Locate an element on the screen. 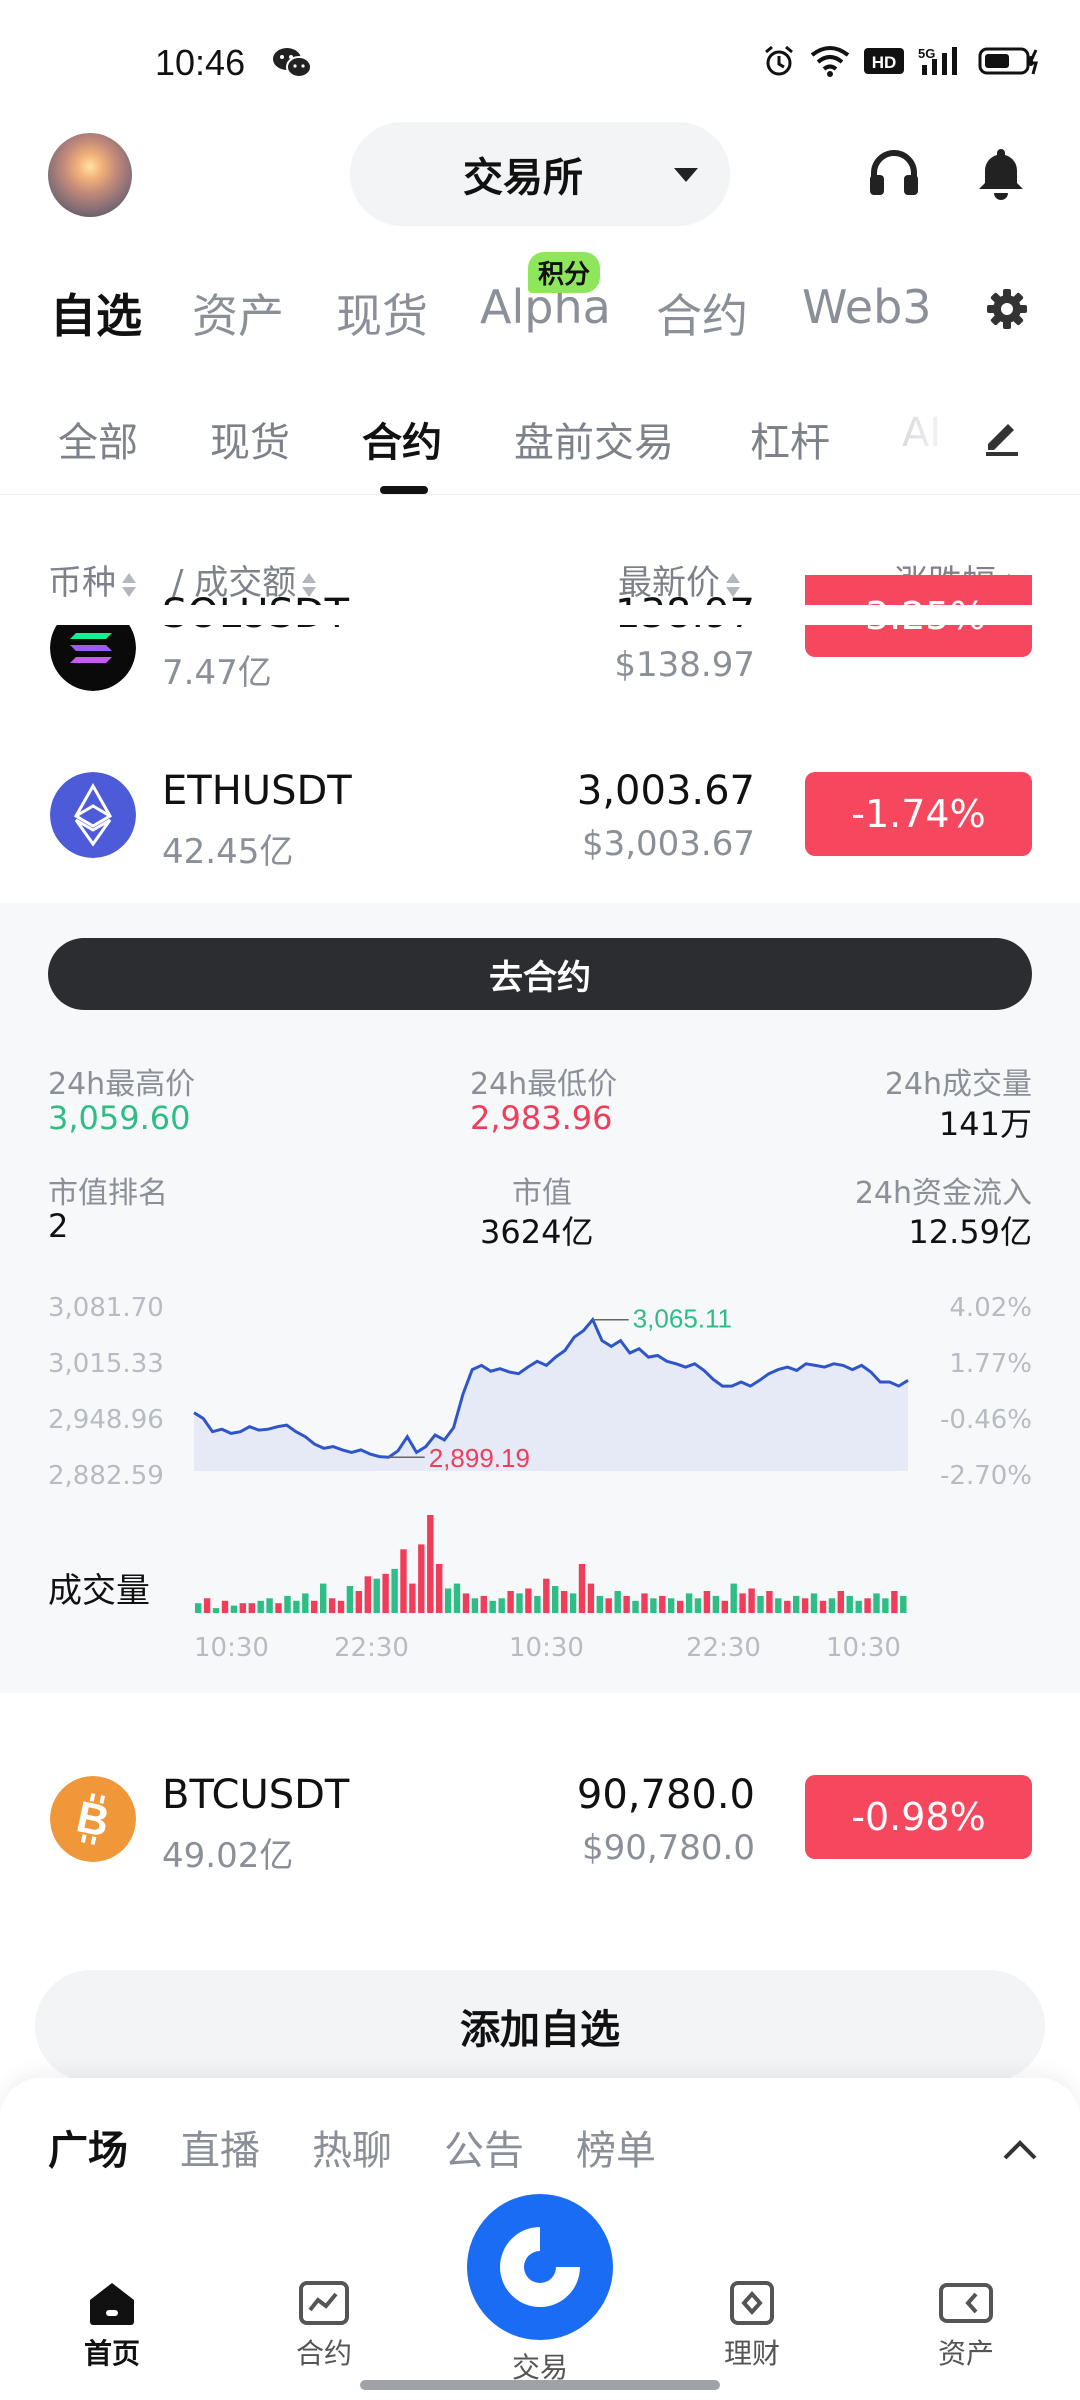 This screenshot has width=1080, height=2400. user-avatar is located at coordinates (90, 175).